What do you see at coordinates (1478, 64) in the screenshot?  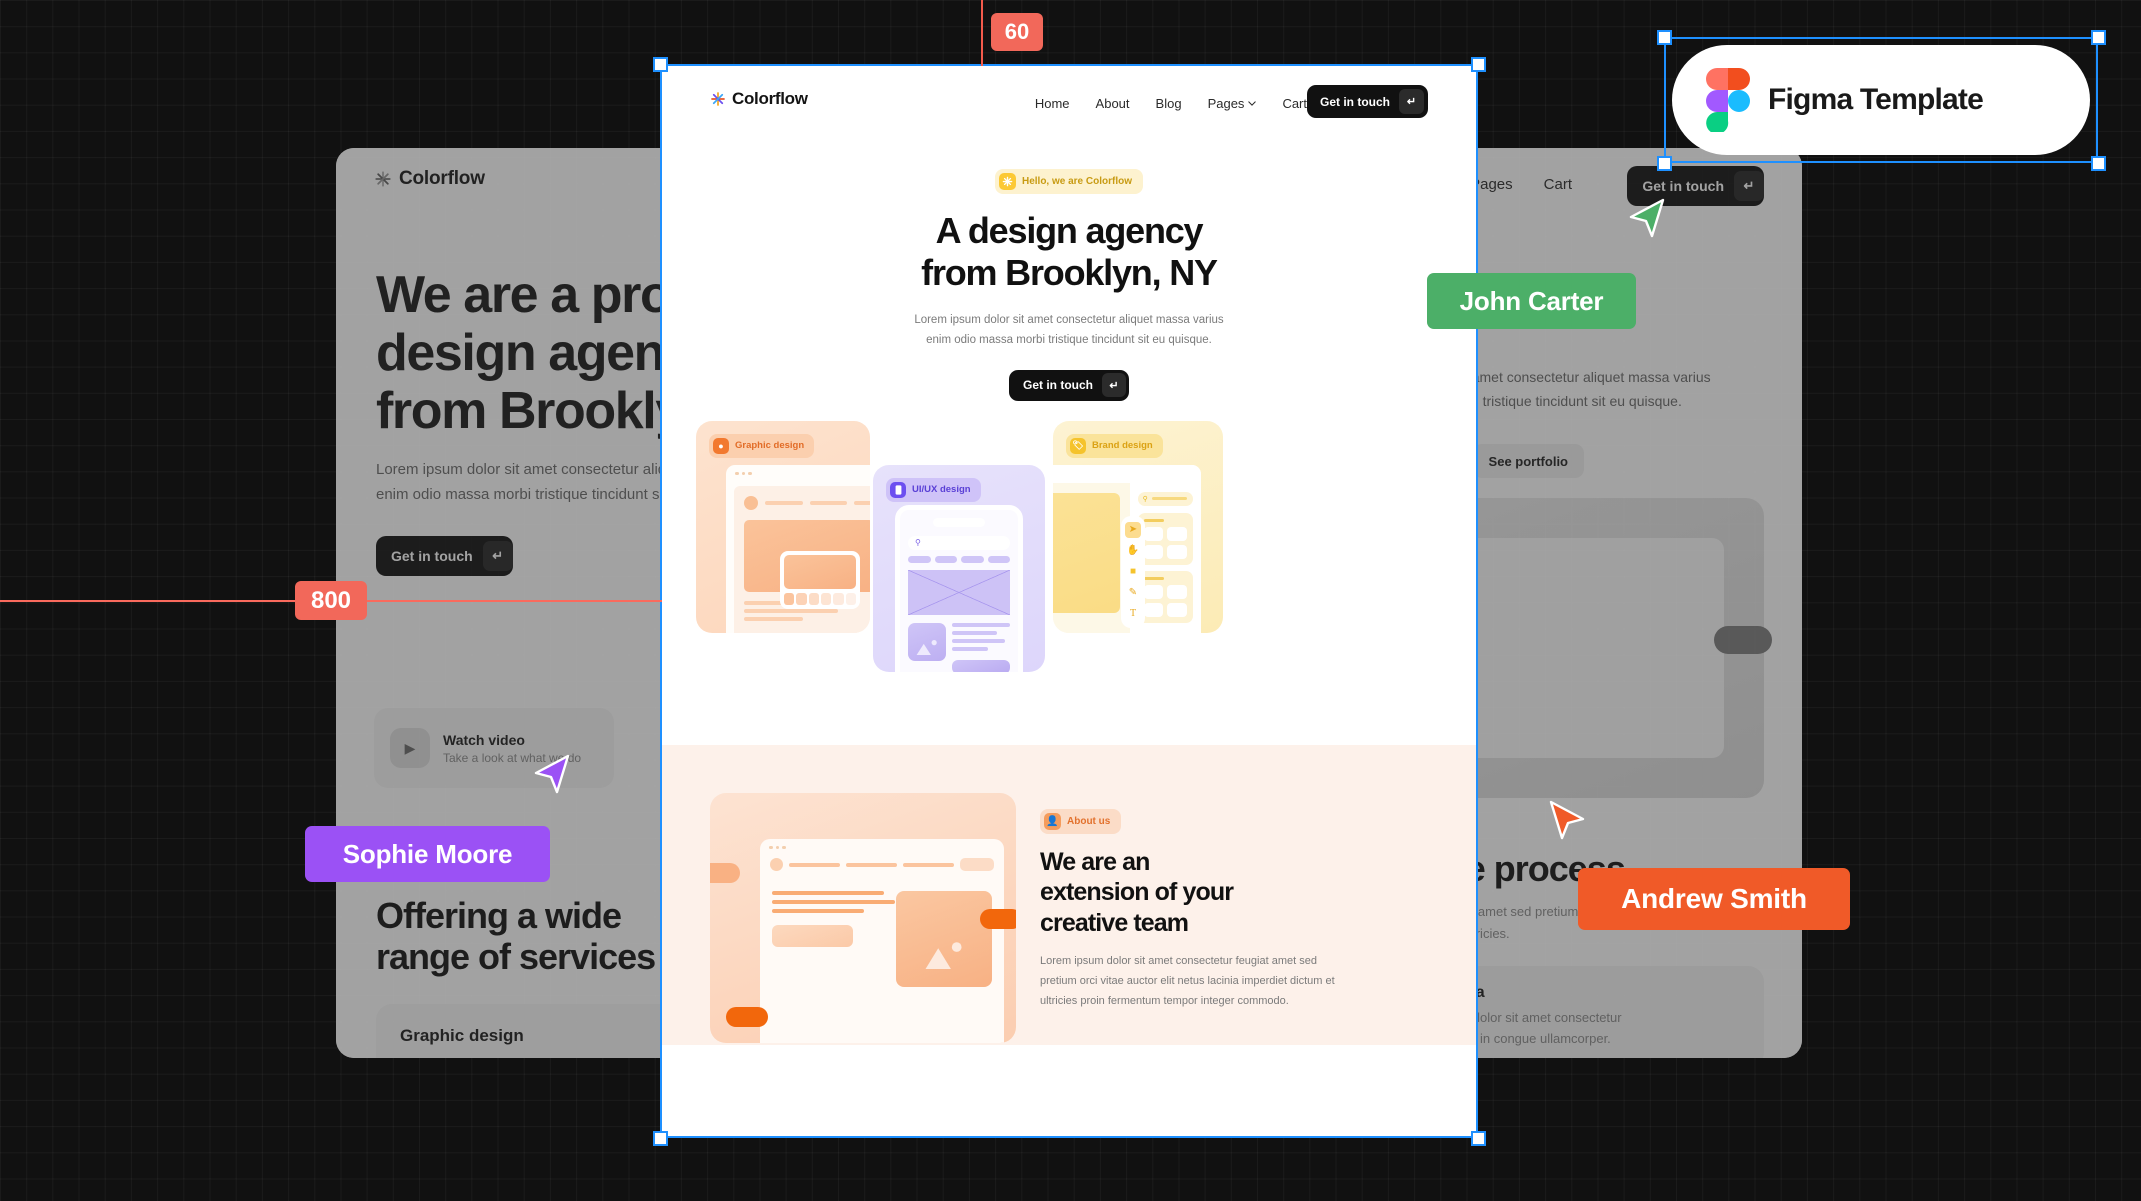 I see `selection-handle-top-right` at bounding box center [1478, 64].